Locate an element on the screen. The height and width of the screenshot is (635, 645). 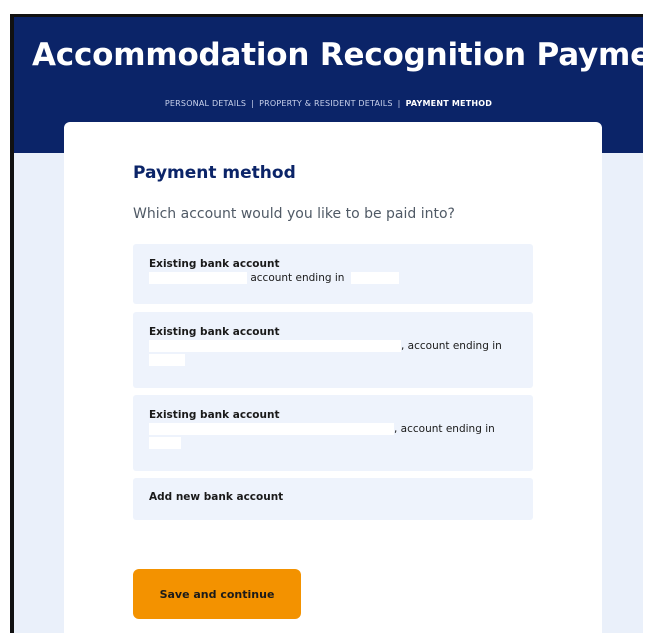
step-property-resident-details: PROPERTY & RESIDENT DETAILS is located at coordinates (326, 103).